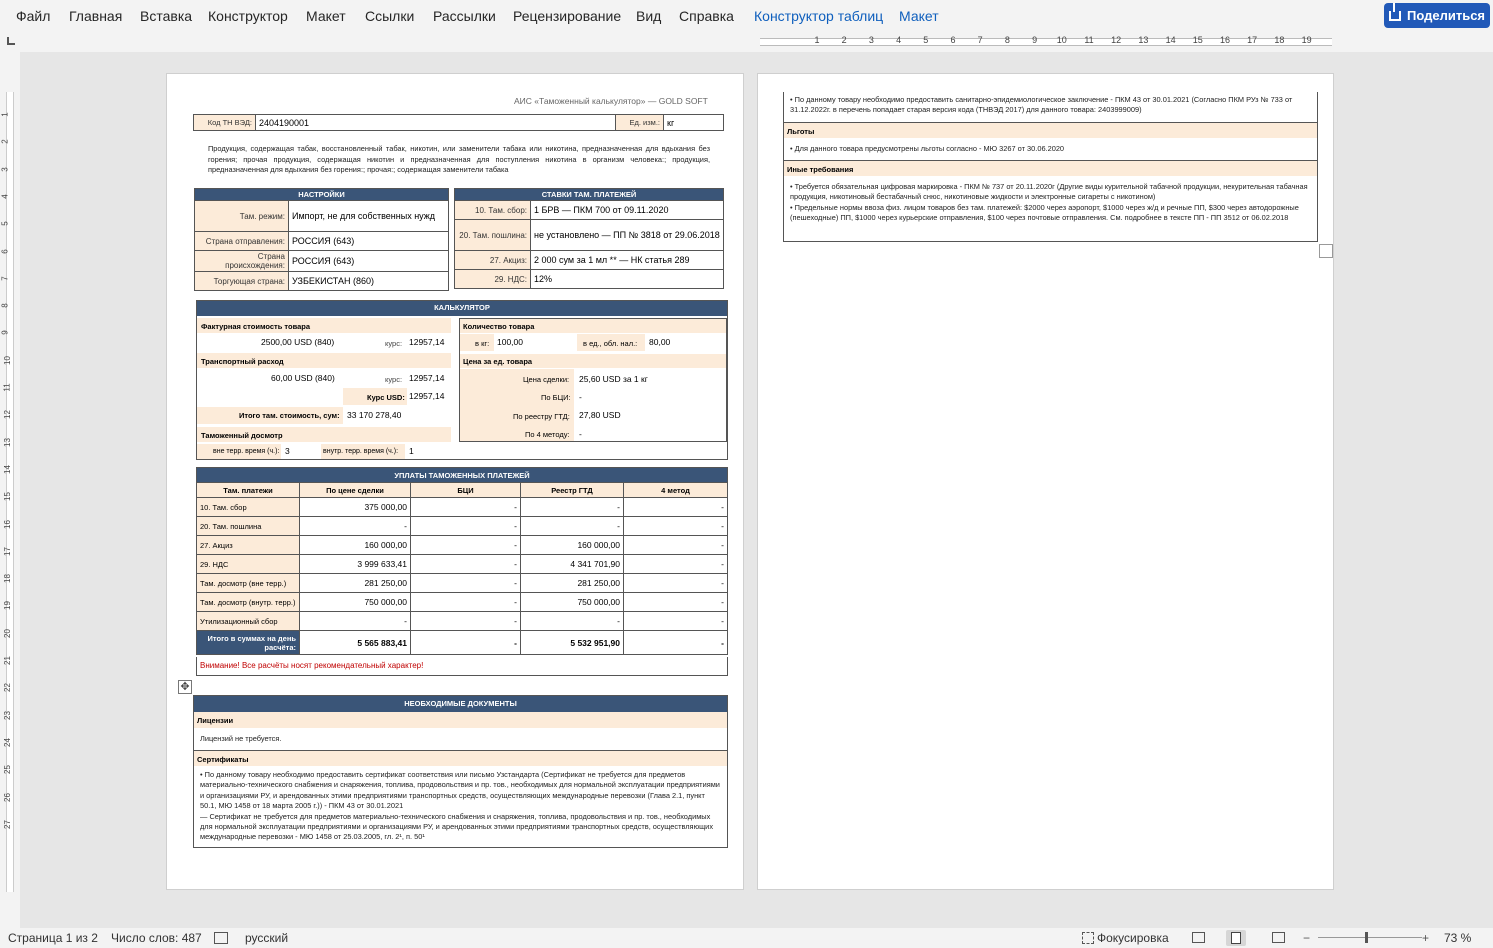 Image resolution: width=1493 pixels, height=948 pixels. What do you see at coordinates (1457, 938) in the screenshot?
I see `zoom-level: 73 %` at bounding box center [1457, 938].